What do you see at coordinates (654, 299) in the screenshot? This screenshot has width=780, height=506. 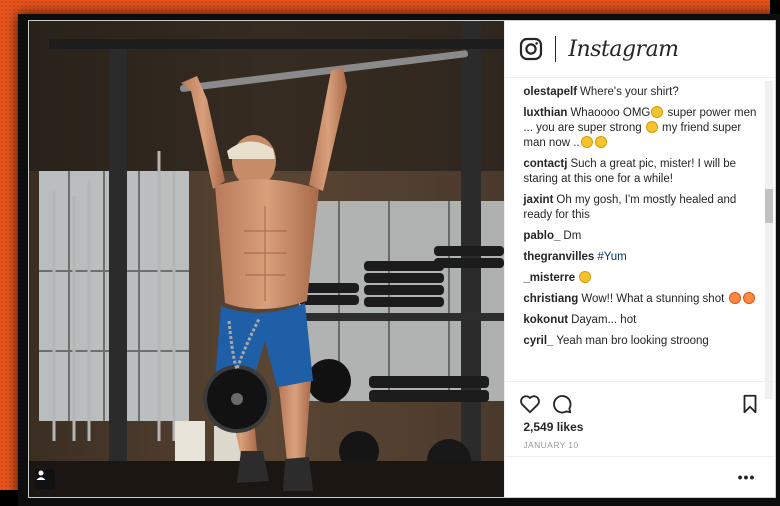 I see `comment-text: Wow!! What a stunning shot` at bounding box center [654, 299].